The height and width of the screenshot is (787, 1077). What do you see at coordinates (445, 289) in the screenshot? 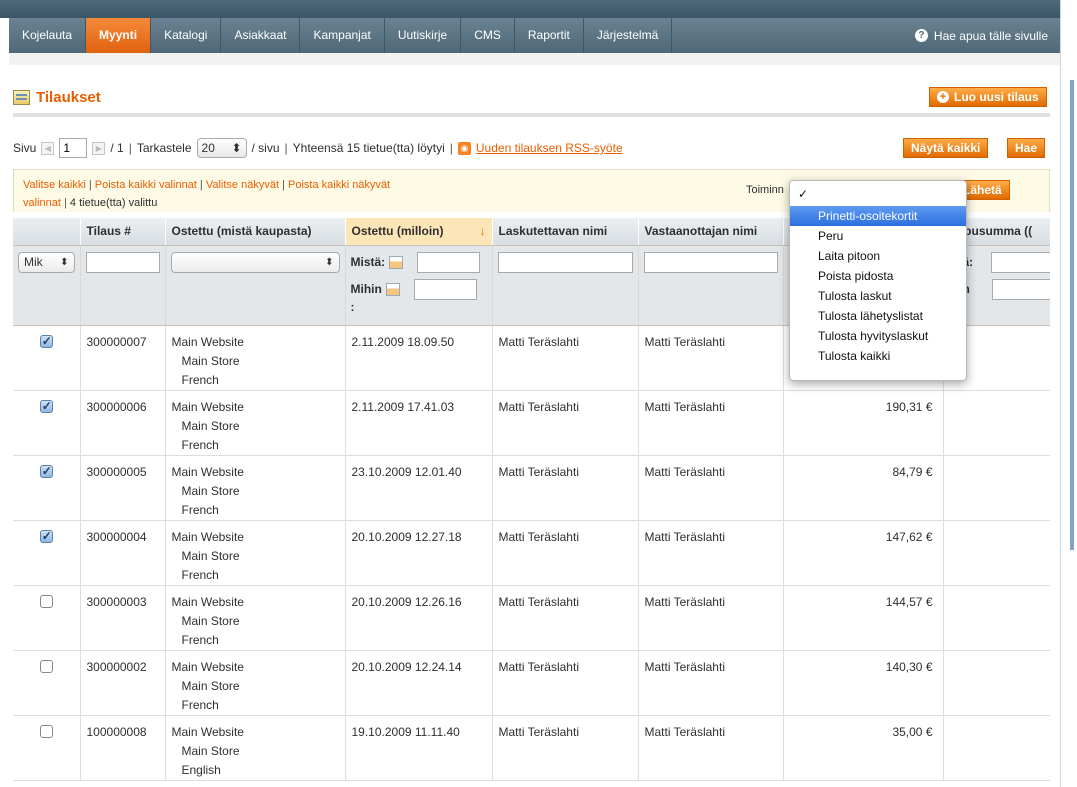
I see `date-to-input` at bounding box center [445, 289].